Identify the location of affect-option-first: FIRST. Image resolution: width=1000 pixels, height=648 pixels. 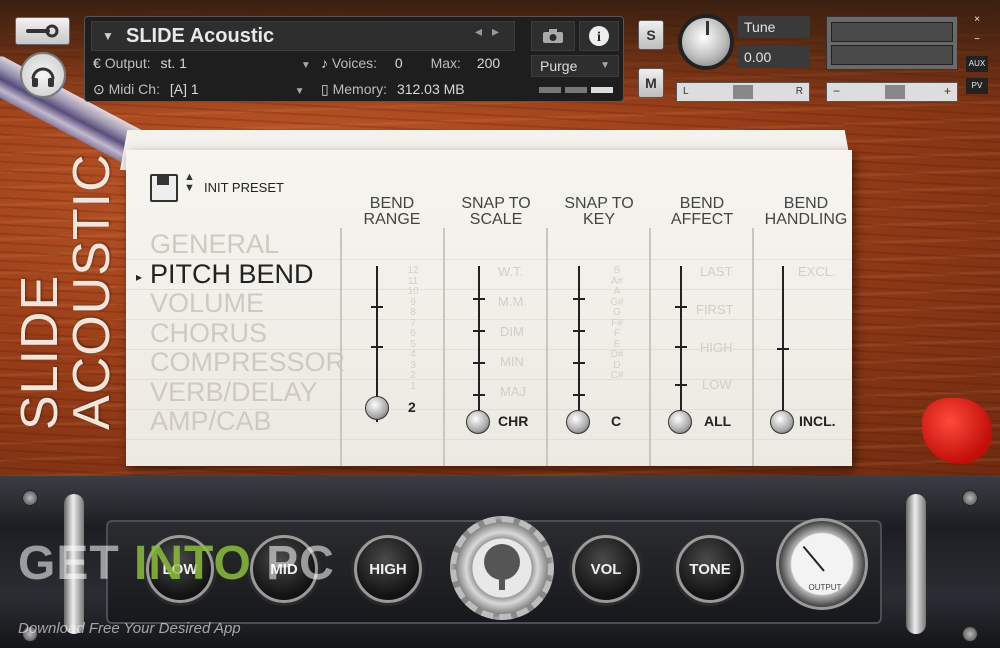
(715, 309).